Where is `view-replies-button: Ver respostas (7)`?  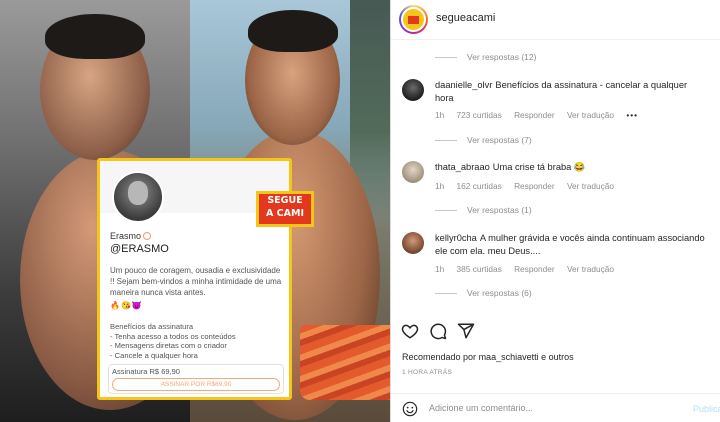 view-replies-button: Ver respostas (7) is located at coordinates (483, 140).